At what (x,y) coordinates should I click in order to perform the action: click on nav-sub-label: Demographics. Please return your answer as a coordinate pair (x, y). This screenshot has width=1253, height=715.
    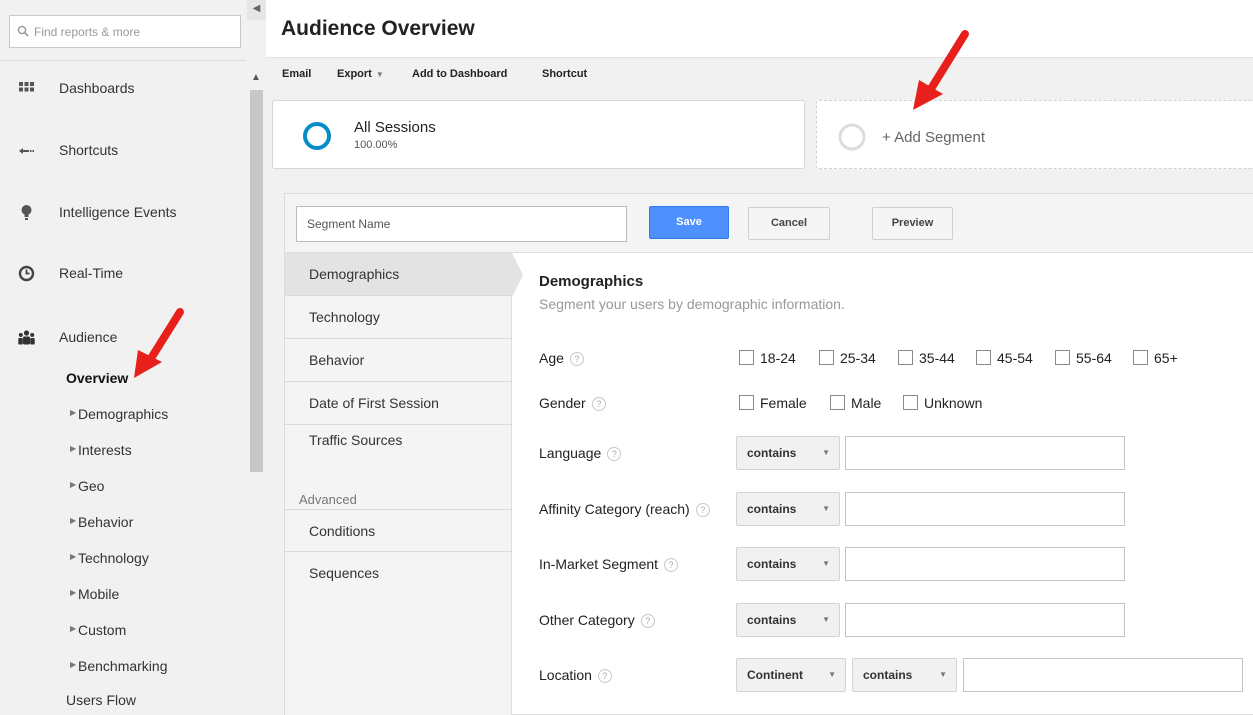
    Looking at the image, I should click on (123, 414).